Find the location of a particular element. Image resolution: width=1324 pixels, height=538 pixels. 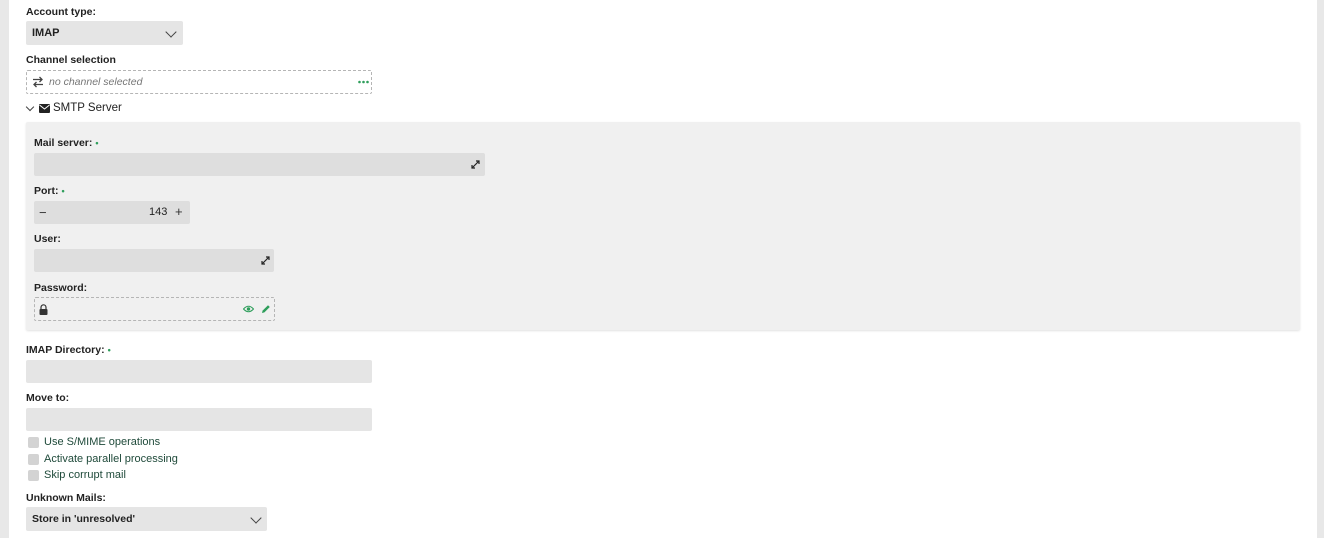

channel-selection-placeholder: no channel selected is located at coordinates (96, 82).